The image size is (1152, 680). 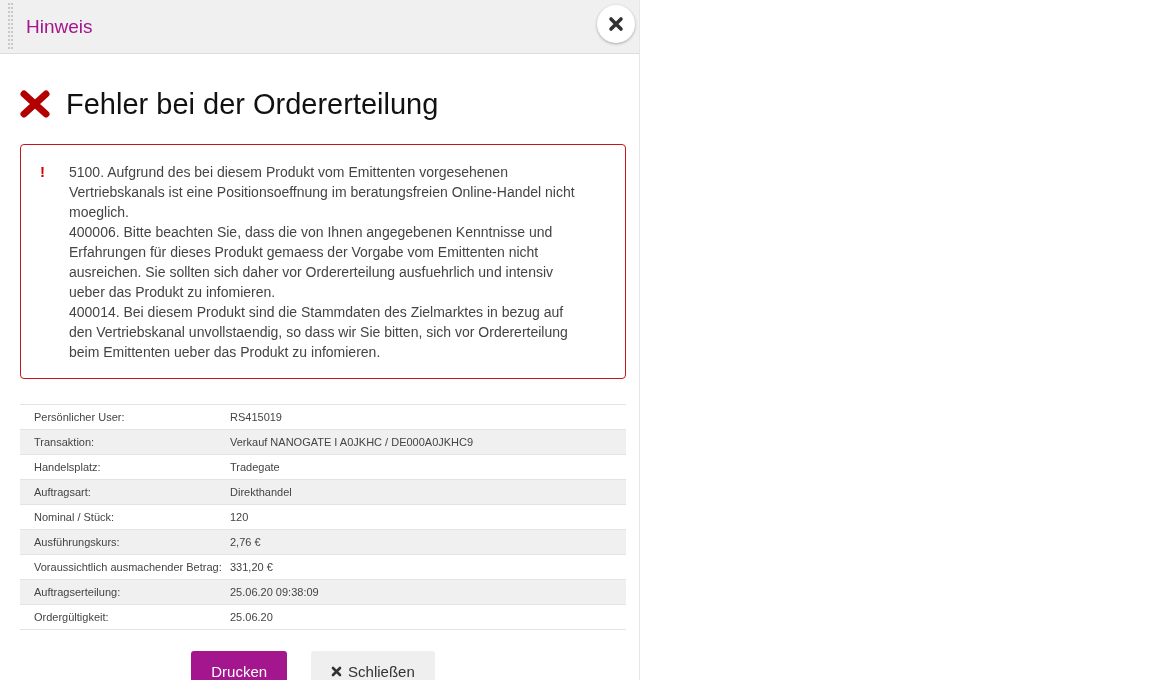 I want to click on detail-value: Verkauf NANOGATE I A0JKHC / DE000A0JKHC9, so click(x=352, y=442).